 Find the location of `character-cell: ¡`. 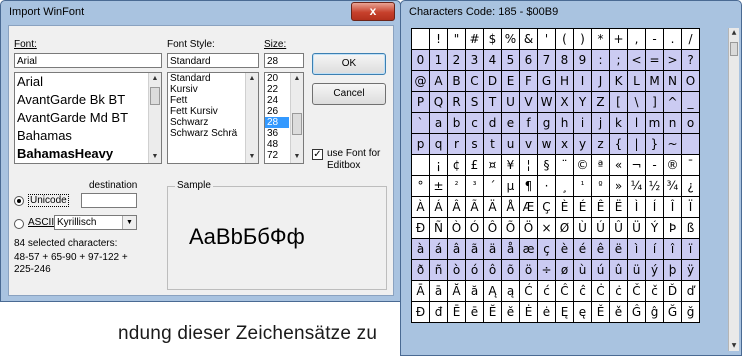

character-cell: ¡ is located at coordinates (438, 165).